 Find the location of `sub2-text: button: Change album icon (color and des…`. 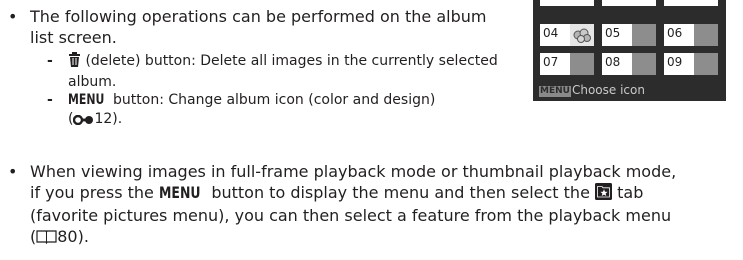

sub2-text: button: Change album icon (color and des… is located at coordinates (274, 100).